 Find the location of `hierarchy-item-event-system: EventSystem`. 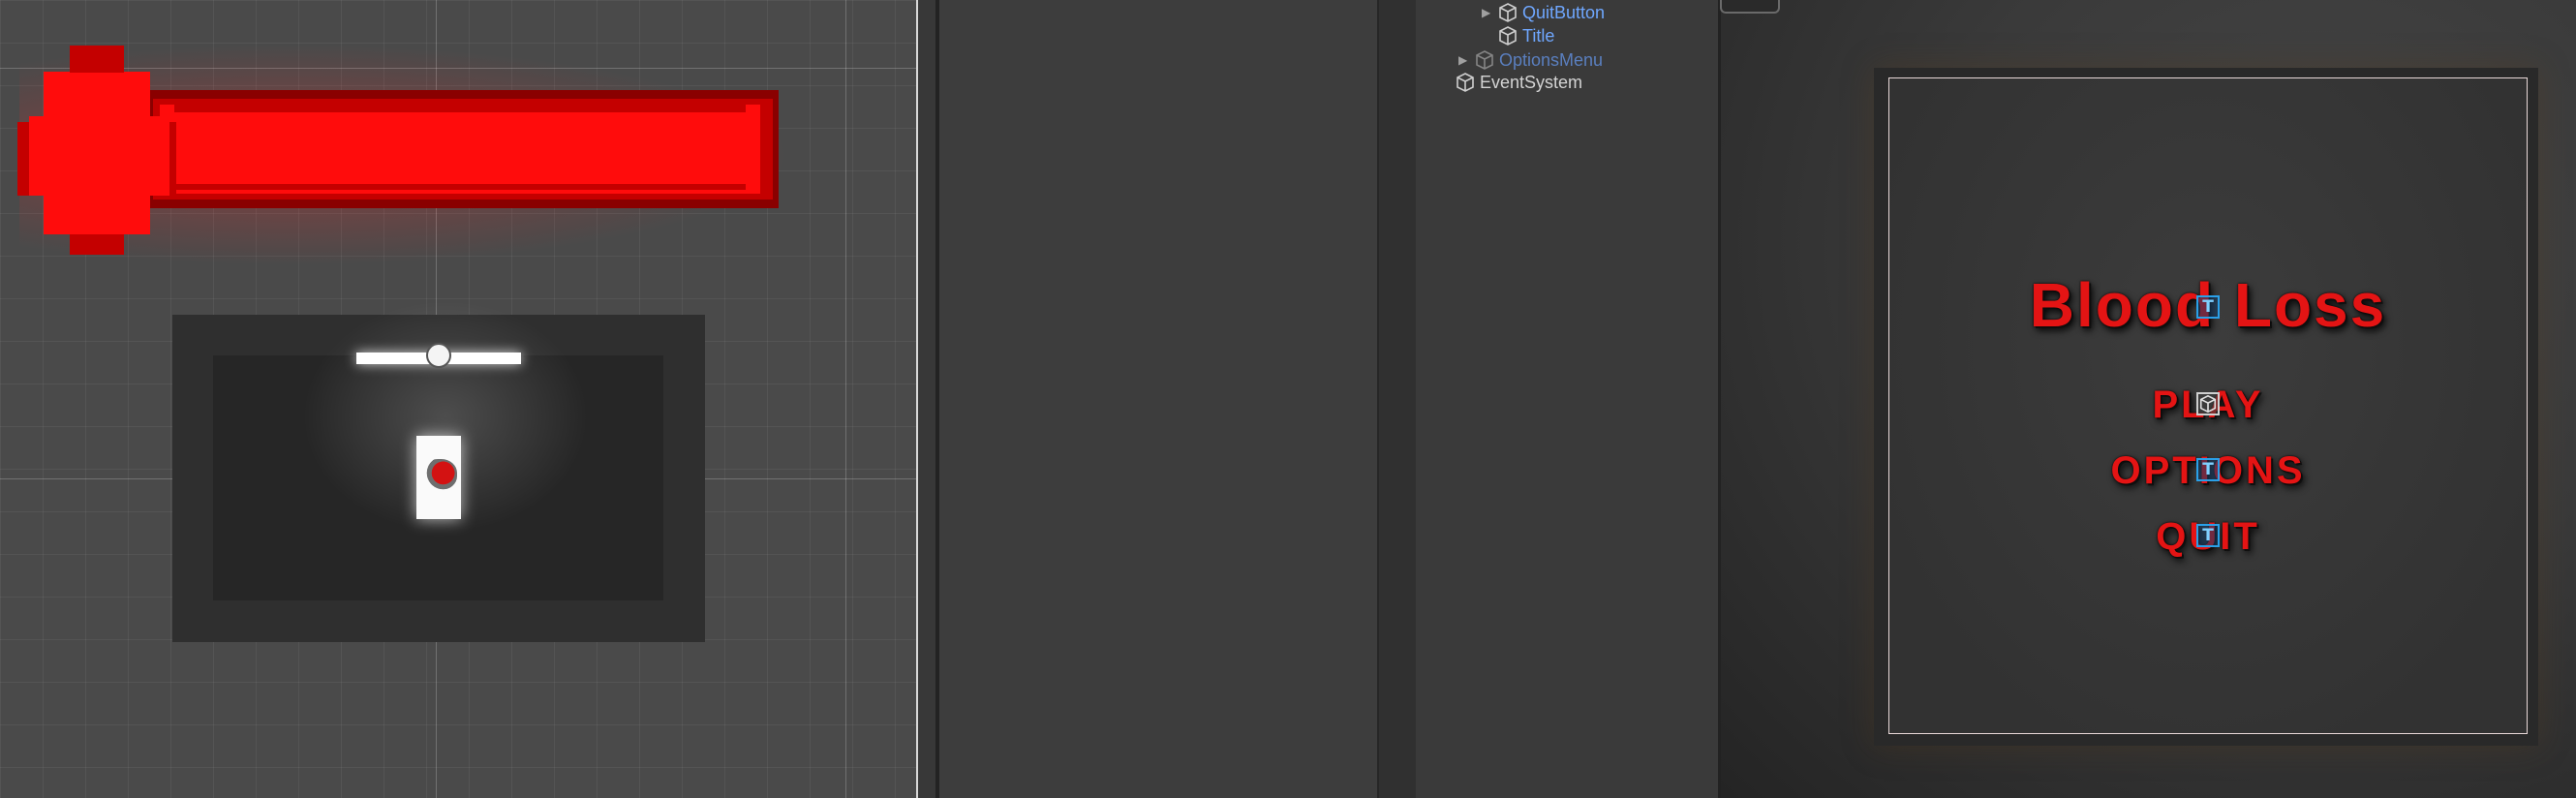

hierarchy-item-event-system: EventSystem is located at coordinates (1518, 82).